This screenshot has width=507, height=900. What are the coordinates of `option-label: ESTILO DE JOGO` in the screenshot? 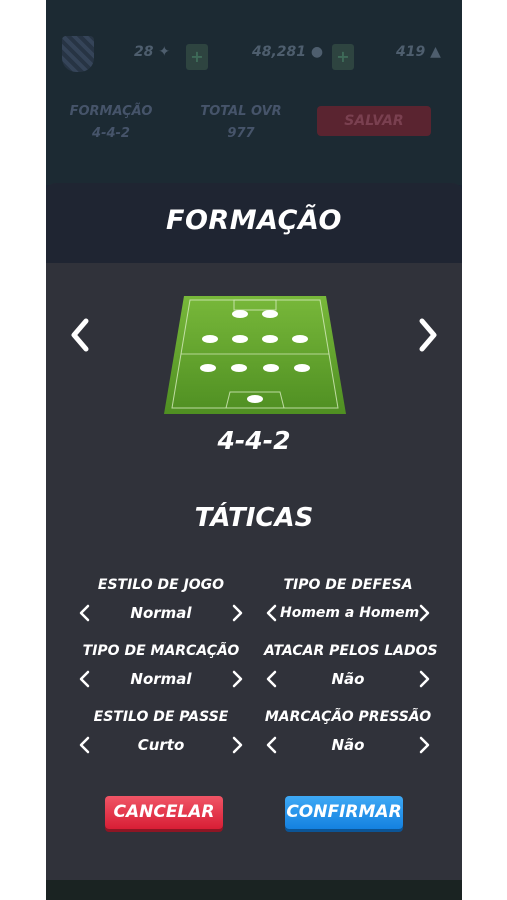 It's located at (161, 585).